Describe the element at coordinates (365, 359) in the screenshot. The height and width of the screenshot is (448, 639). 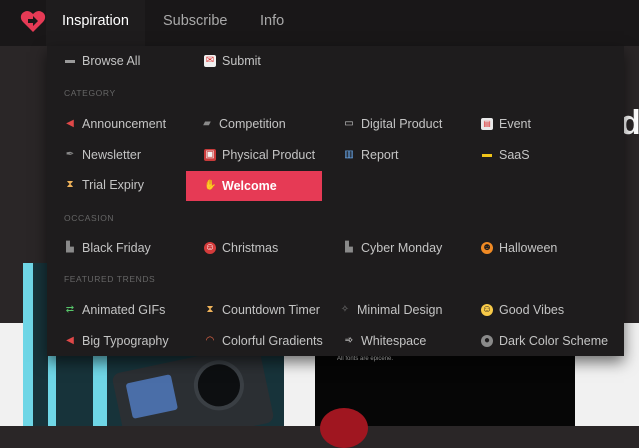
I see `card-caption: All fonts are epicene.` at that location.